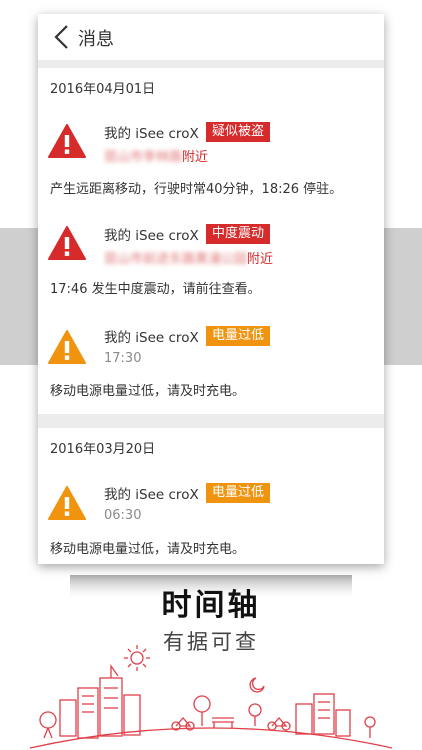 The image size is (422, 750). Describe the element at coordinates (211, 362) in the screenshot. I see `message-item: 我的 iSee croX 电量过低 17:30 移动电源电量过低，请及时充电。` at that location.